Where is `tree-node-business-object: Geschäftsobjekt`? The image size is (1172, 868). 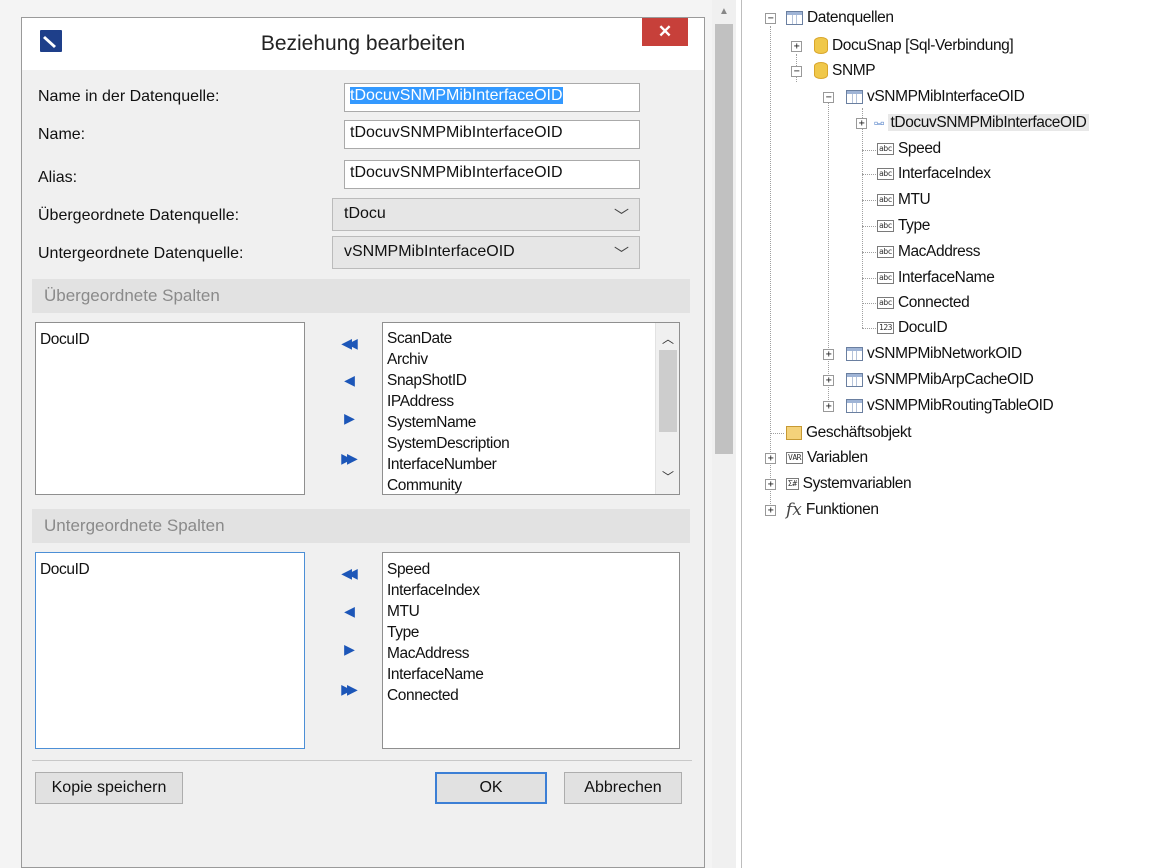 tree-node-business-object: Geschäftsobjekt is located at coordinates (849, 433).